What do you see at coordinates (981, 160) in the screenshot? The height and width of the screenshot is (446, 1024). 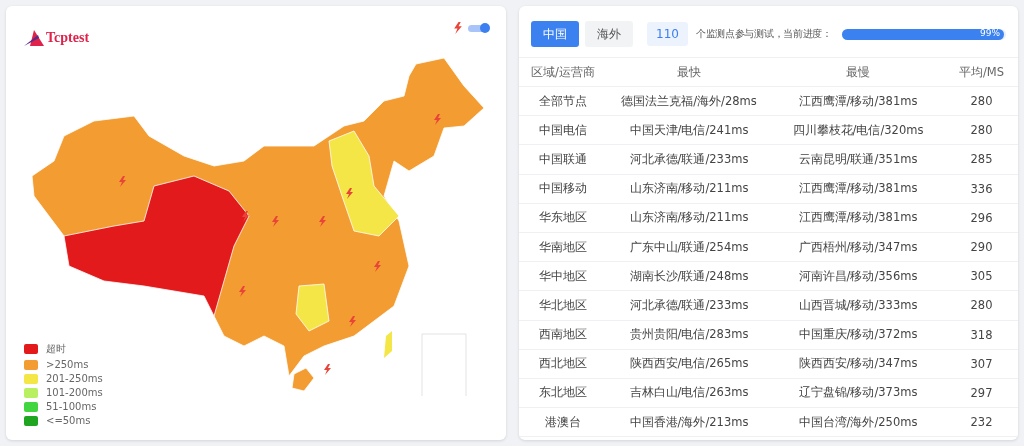 I see `table-cell: 285` at bounding box center [981, 160].